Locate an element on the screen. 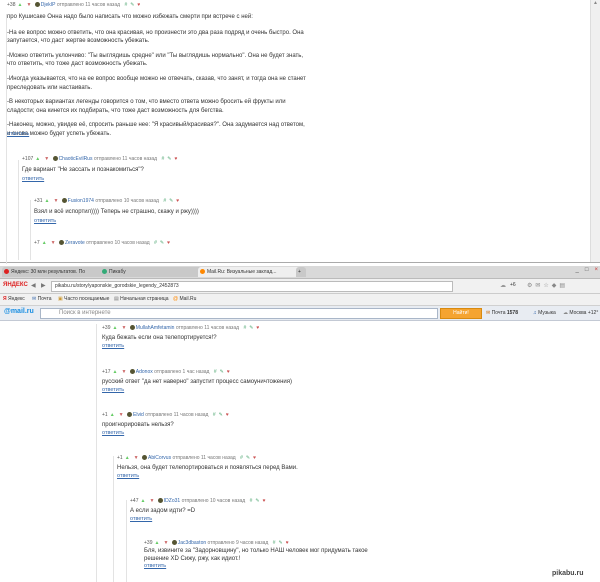 This screenshot has width=600, height=582. username: MullahAmfetamin is located at coordinates (155, 328).